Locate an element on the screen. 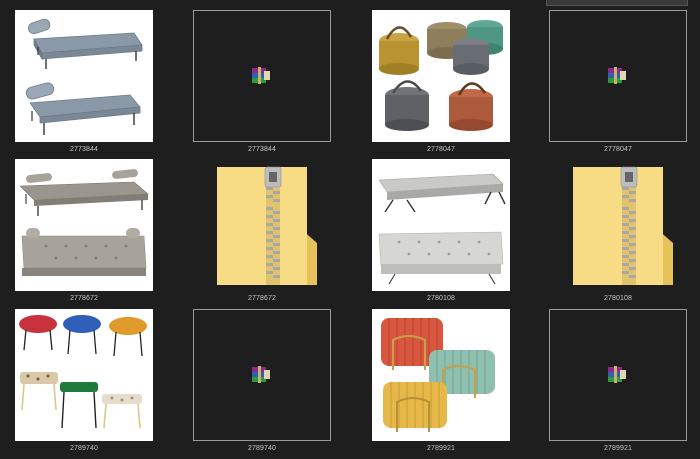 The width and height of the screenshot is (700, 459). round-stools-thumbnail is located at coordinates (83, 372).